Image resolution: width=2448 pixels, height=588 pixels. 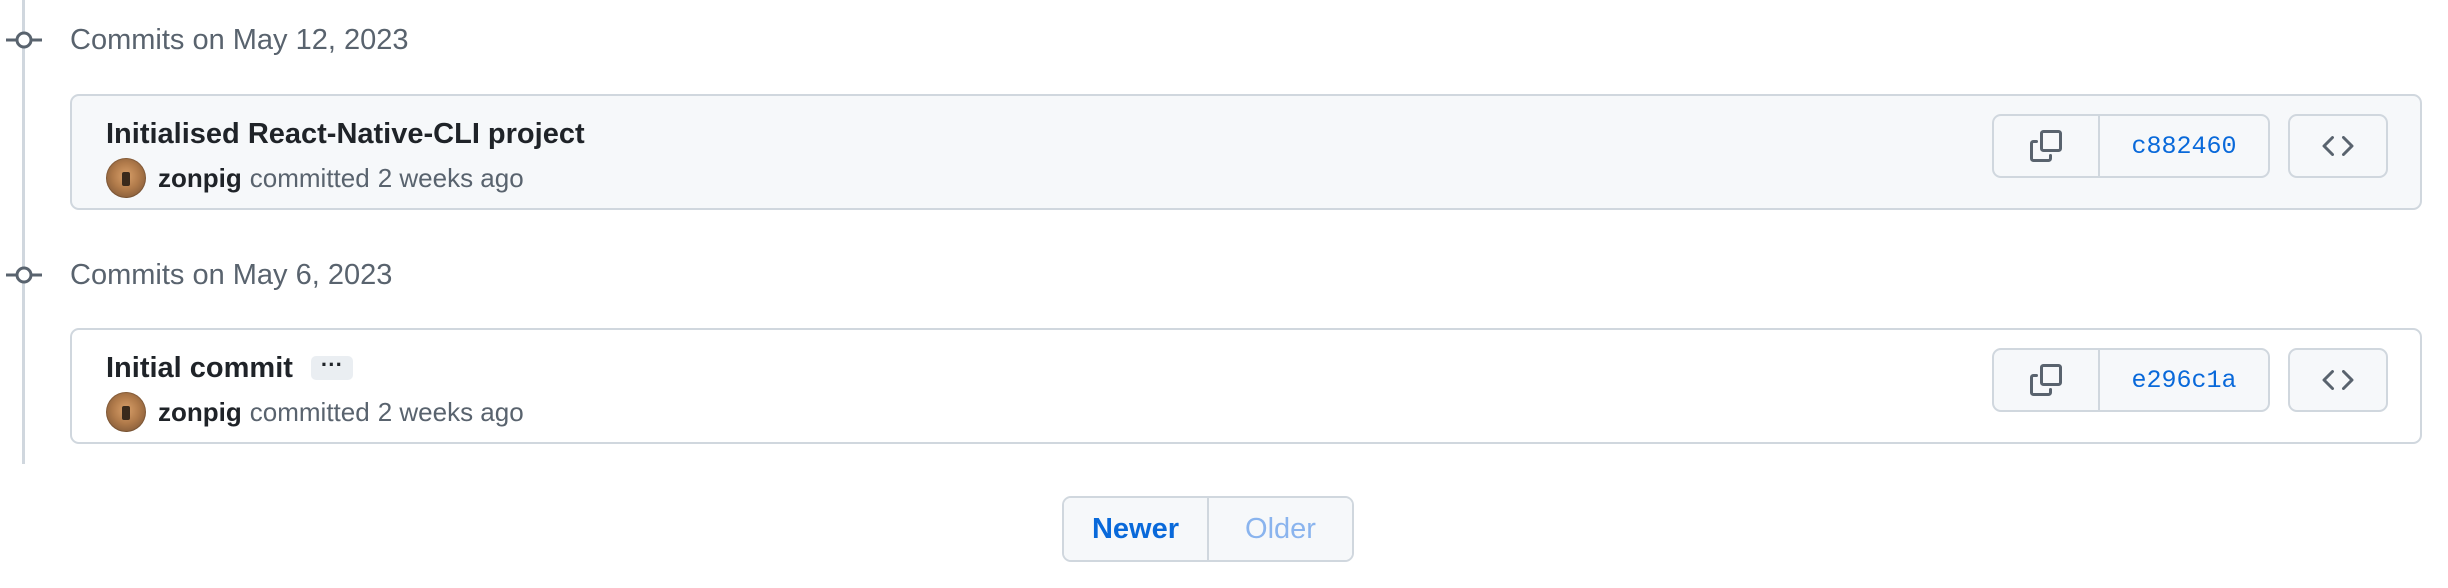 I want to click on timeline-line, so click(x=23, y=232).